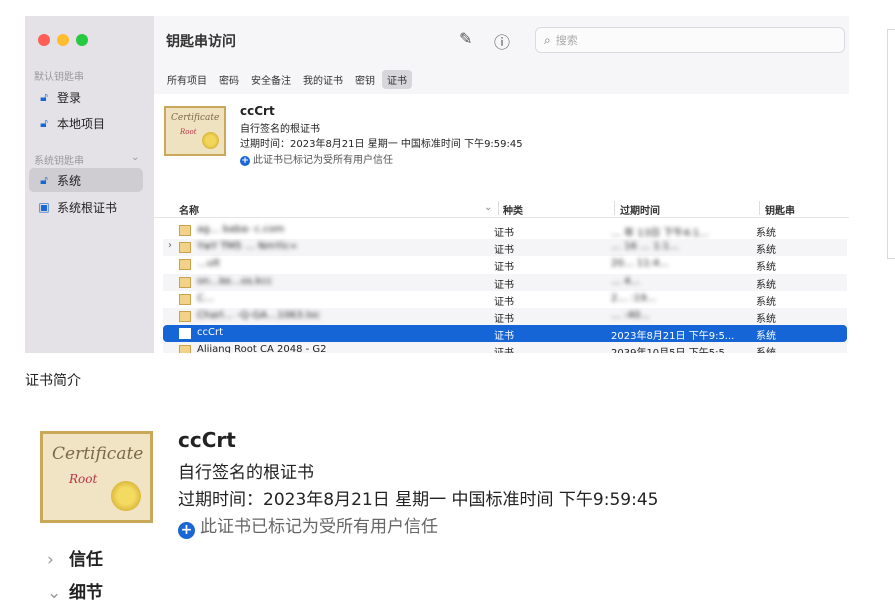 The height and width of the screenshot is (605, 895). Describe the element at coordinates (690, 40) in the screenshot. I see `search-input: ⌕ 搜索` at that location.